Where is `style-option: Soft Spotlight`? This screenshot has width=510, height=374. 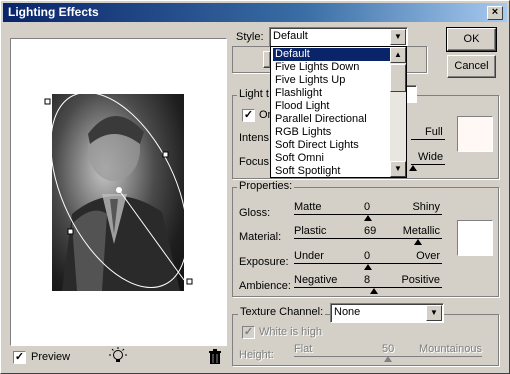
style-option: Soft Spotlight is located at coordinates (332, 171).